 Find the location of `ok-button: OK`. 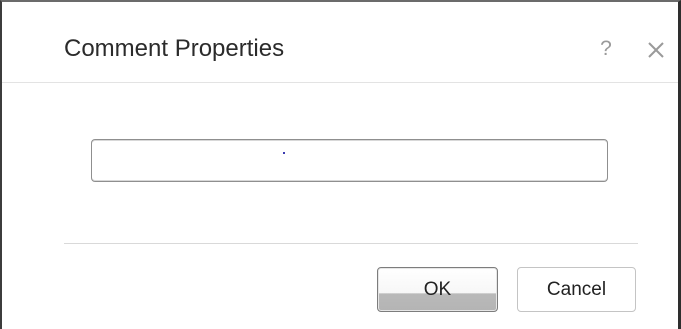

ok-button: OK is located at coordinates (437, 289).